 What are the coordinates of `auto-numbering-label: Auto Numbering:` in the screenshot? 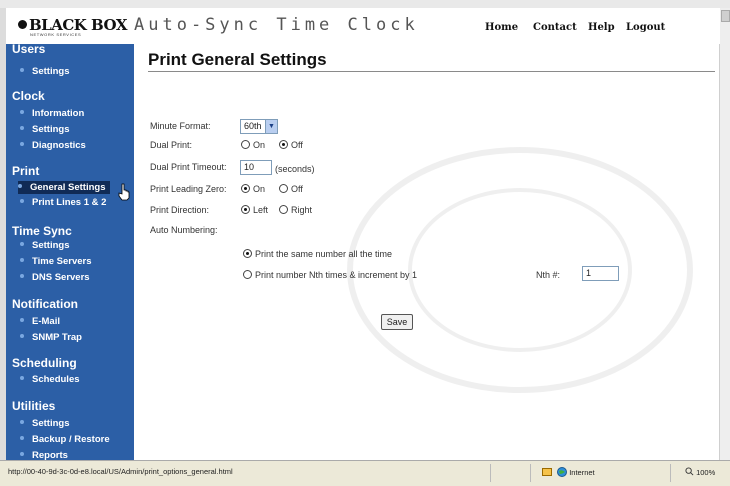 It's located at (184, 230).